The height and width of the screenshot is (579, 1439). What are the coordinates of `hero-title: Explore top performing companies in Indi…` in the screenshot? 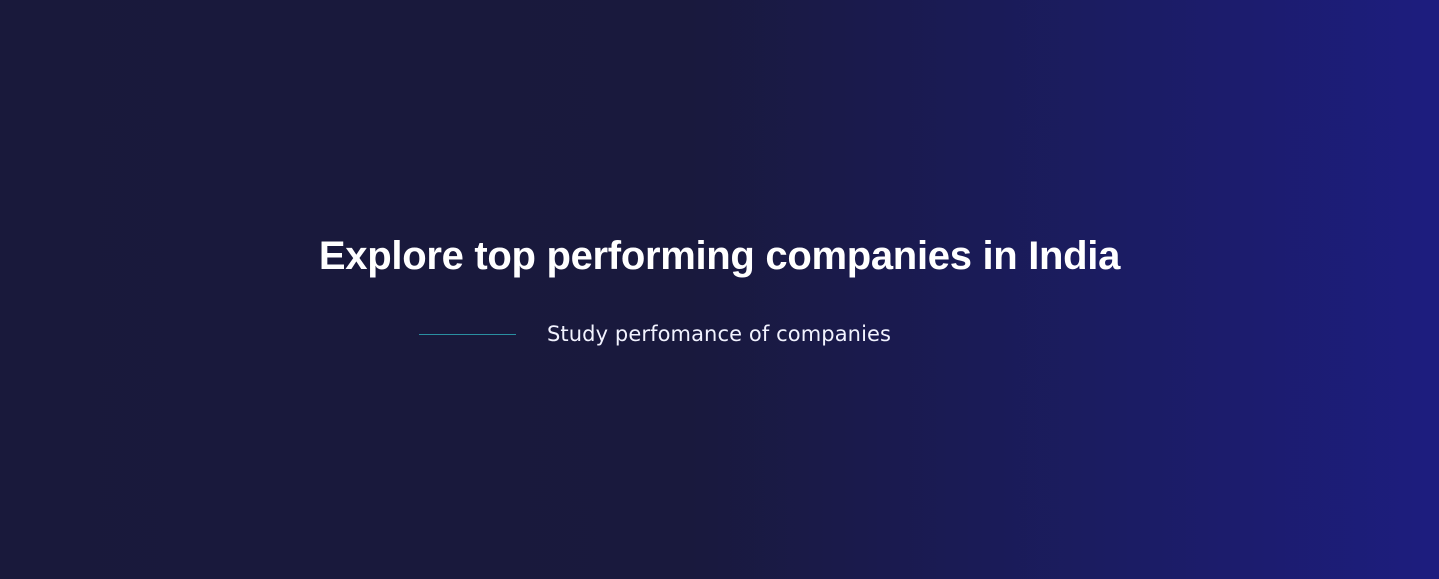 It's located at (719, 256).